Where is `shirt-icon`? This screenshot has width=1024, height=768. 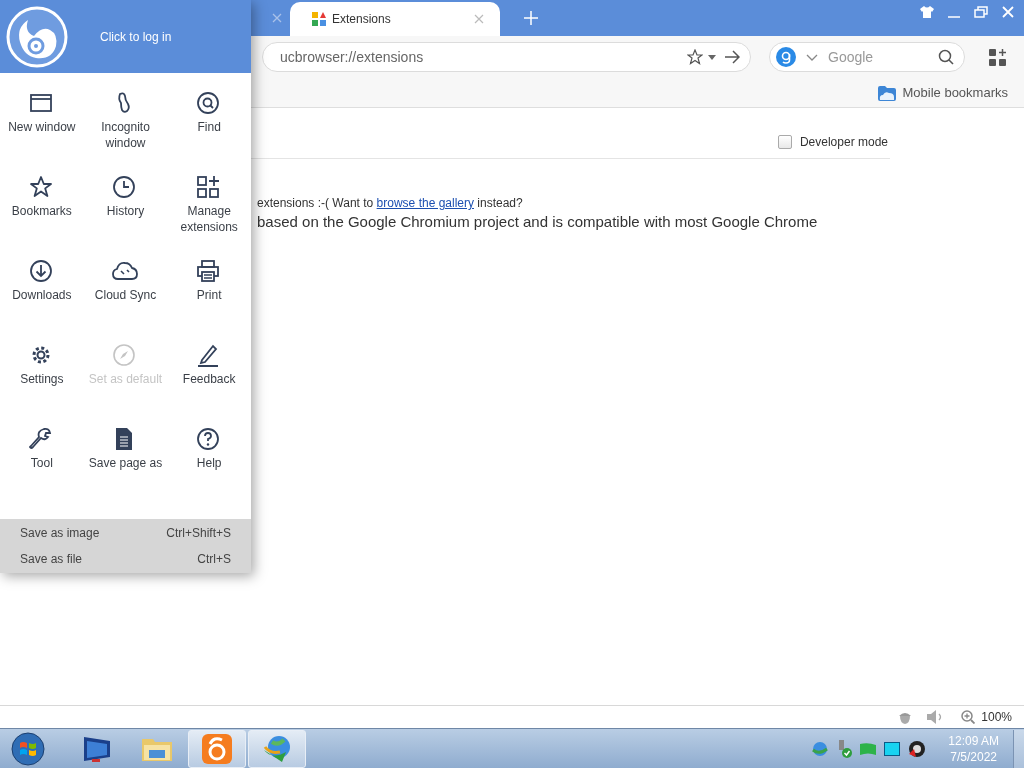 shirt-icon is located at coordinates (927, 12).